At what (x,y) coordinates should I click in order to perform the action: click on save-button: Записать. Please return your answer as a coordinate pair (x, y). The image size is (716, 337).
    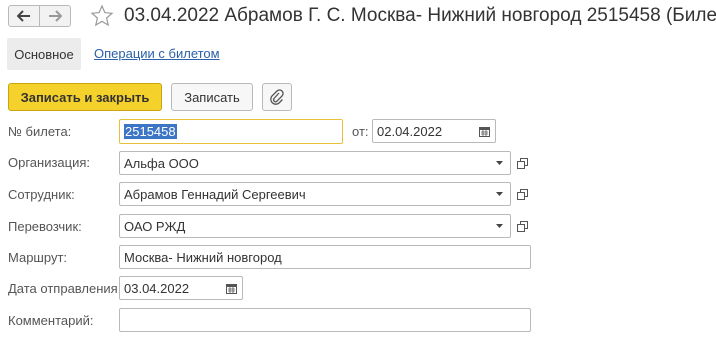
    Looking at the image, I should click on (212, 97).